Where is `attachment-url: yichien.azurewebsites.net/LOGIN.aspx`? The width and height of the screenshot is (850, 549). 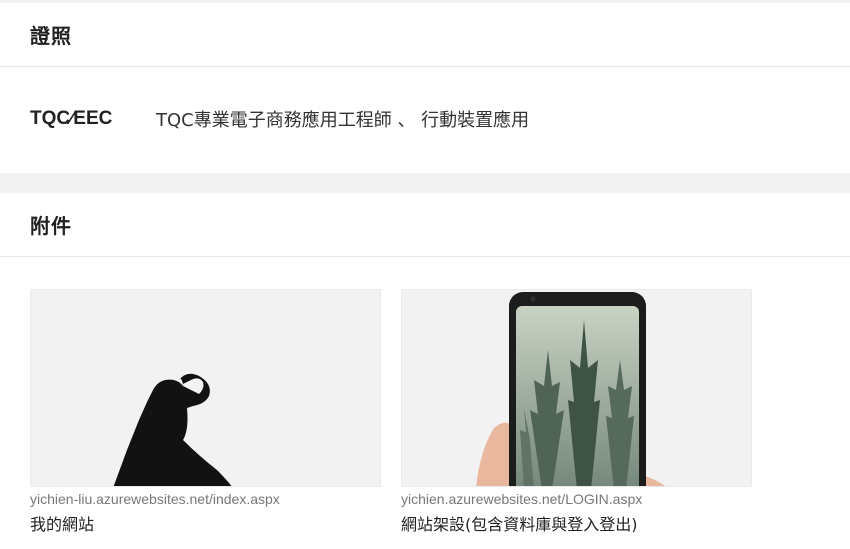
attachment-url: yichien.azurewebsites.net/LOGIN.aspx is located at coordinates (576, 499).